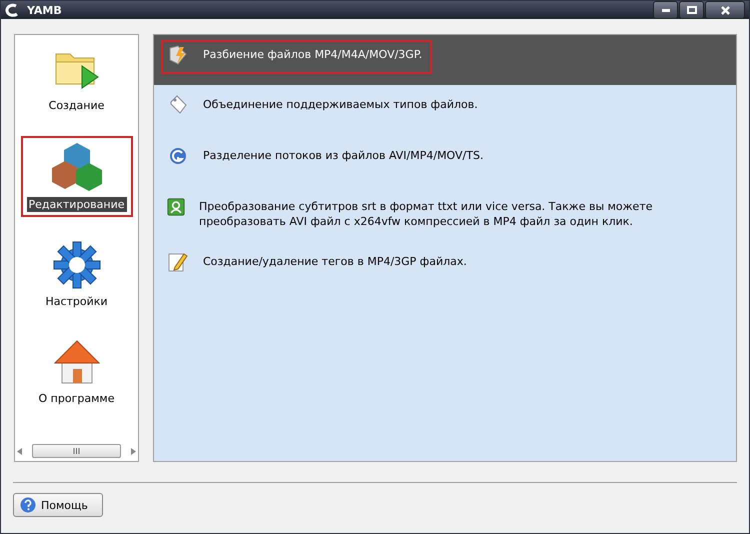 This screenshot has height=534, width=750. What do you see at coordinates (445, 60) in the screenshot?
I see `task-row: Разбиение файлов MP4/M4A/MOV/3GP.` at bounding box center [445, 60].